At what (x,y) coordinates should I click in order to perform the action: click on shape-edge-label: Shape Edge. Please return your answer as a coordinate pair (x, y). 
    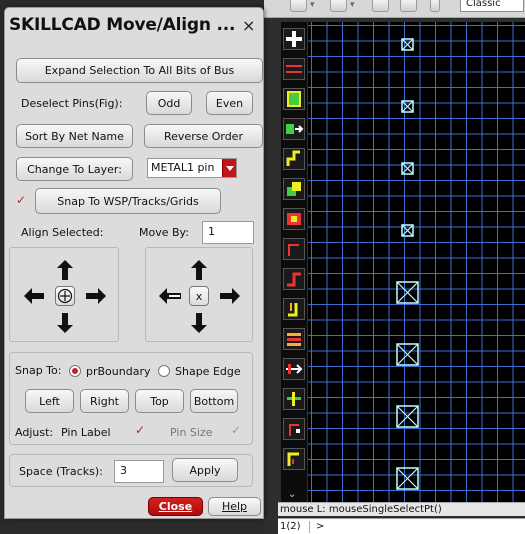
    Looking at the image, I should click on (208, 371).